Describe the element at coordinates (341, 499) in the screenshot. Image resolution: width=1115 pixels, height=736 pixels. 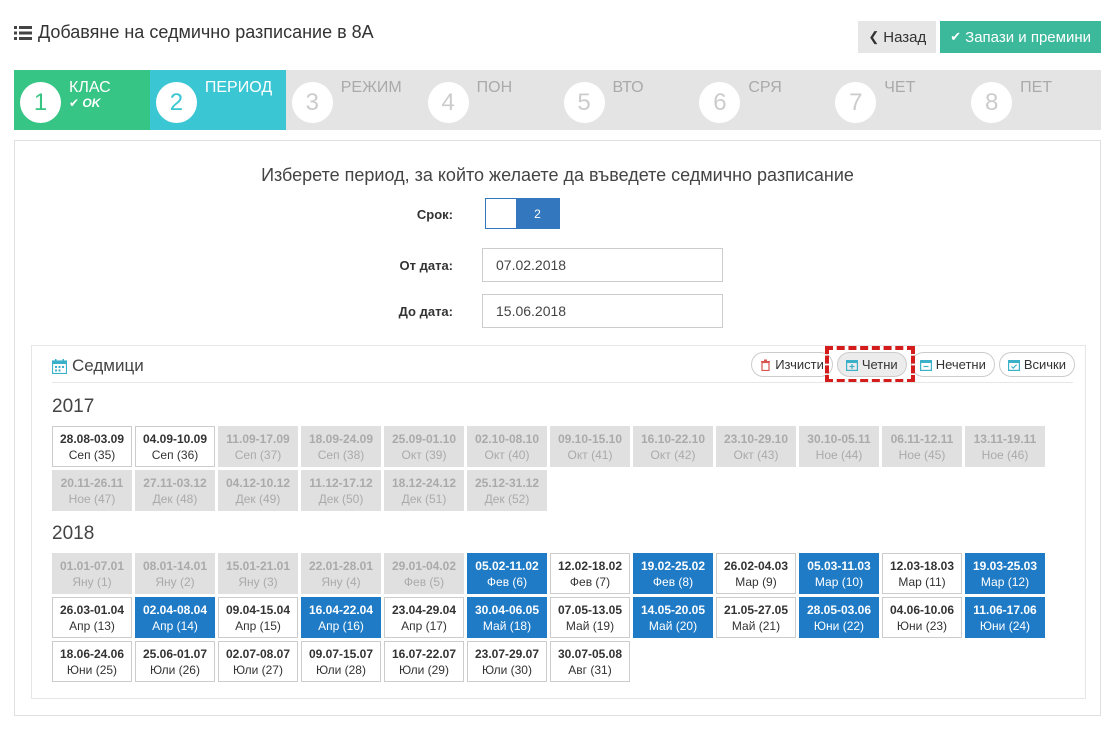
I see `week-month: Дек (50)` at that location.